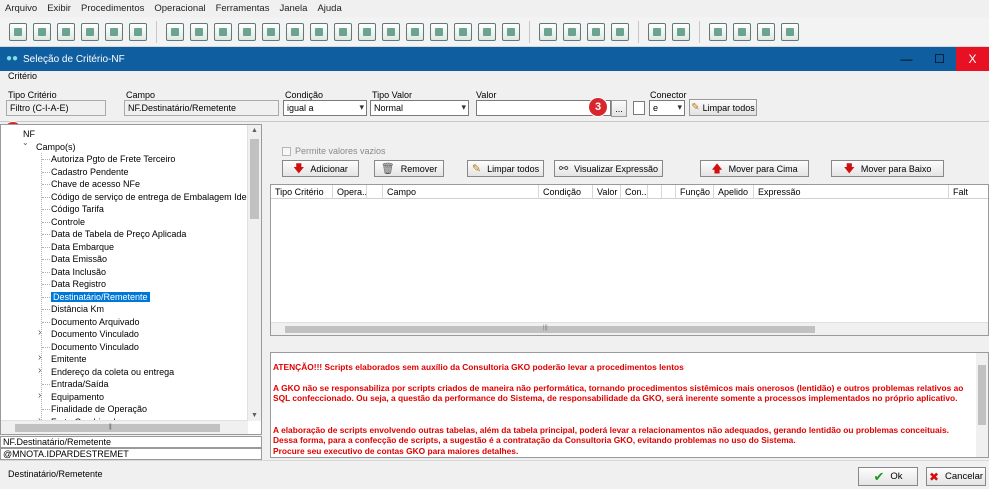  I want to click on grid-column-header: Valor, so click(607, 192).